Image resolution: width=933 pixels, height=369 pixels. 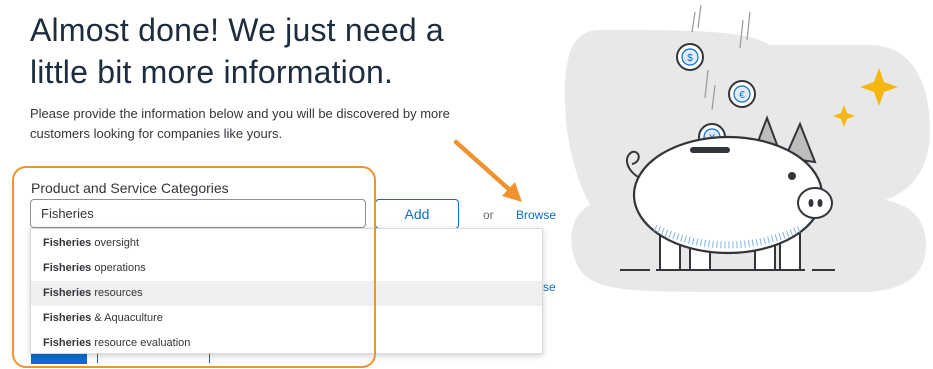 I want to click on suggestion-item-highlighted: Fisheries resources, so click(x=286, y=293).